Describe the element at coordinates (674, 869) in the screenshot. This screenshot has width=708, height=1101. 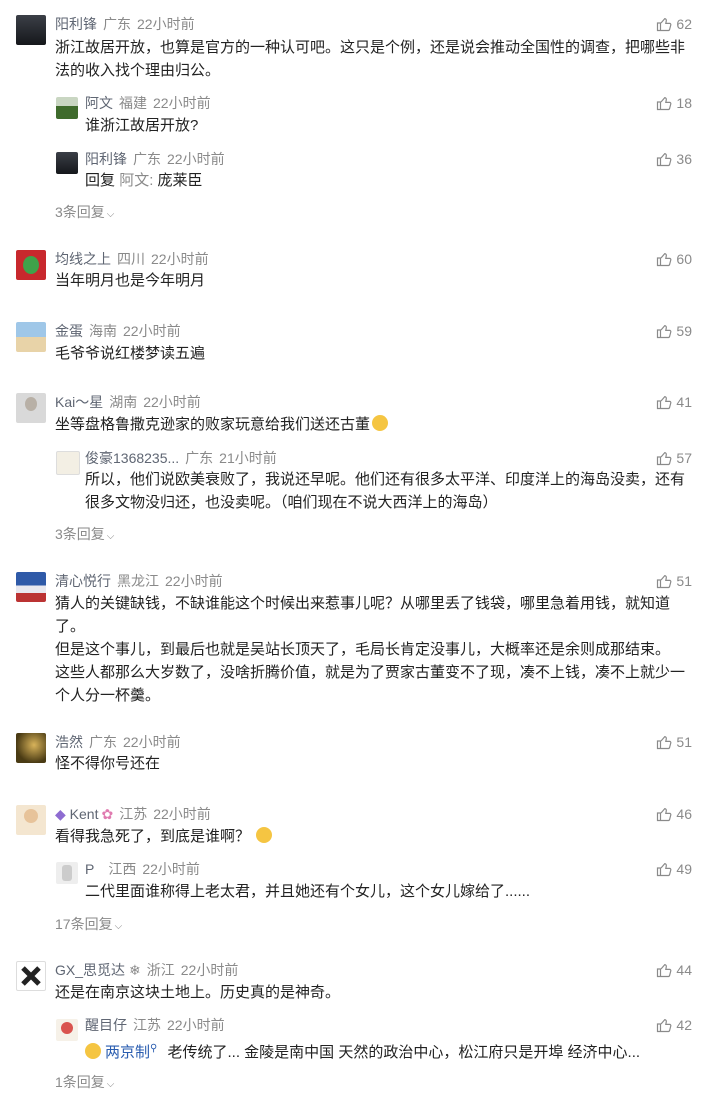
I see `like-button: 49` at that location.